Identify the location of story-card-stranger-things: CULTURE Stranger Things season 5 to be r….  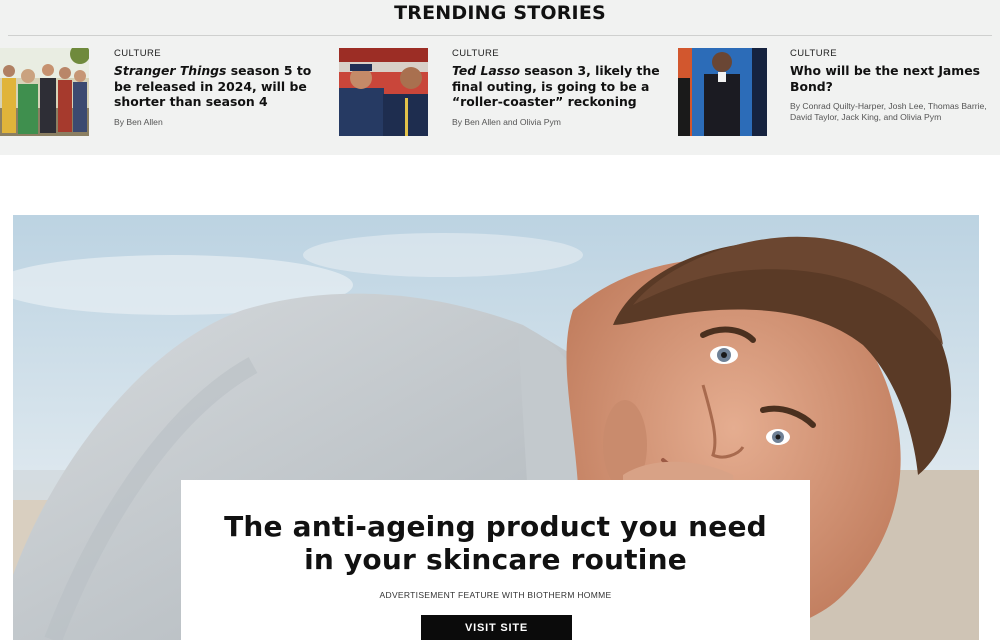
(165, 93).